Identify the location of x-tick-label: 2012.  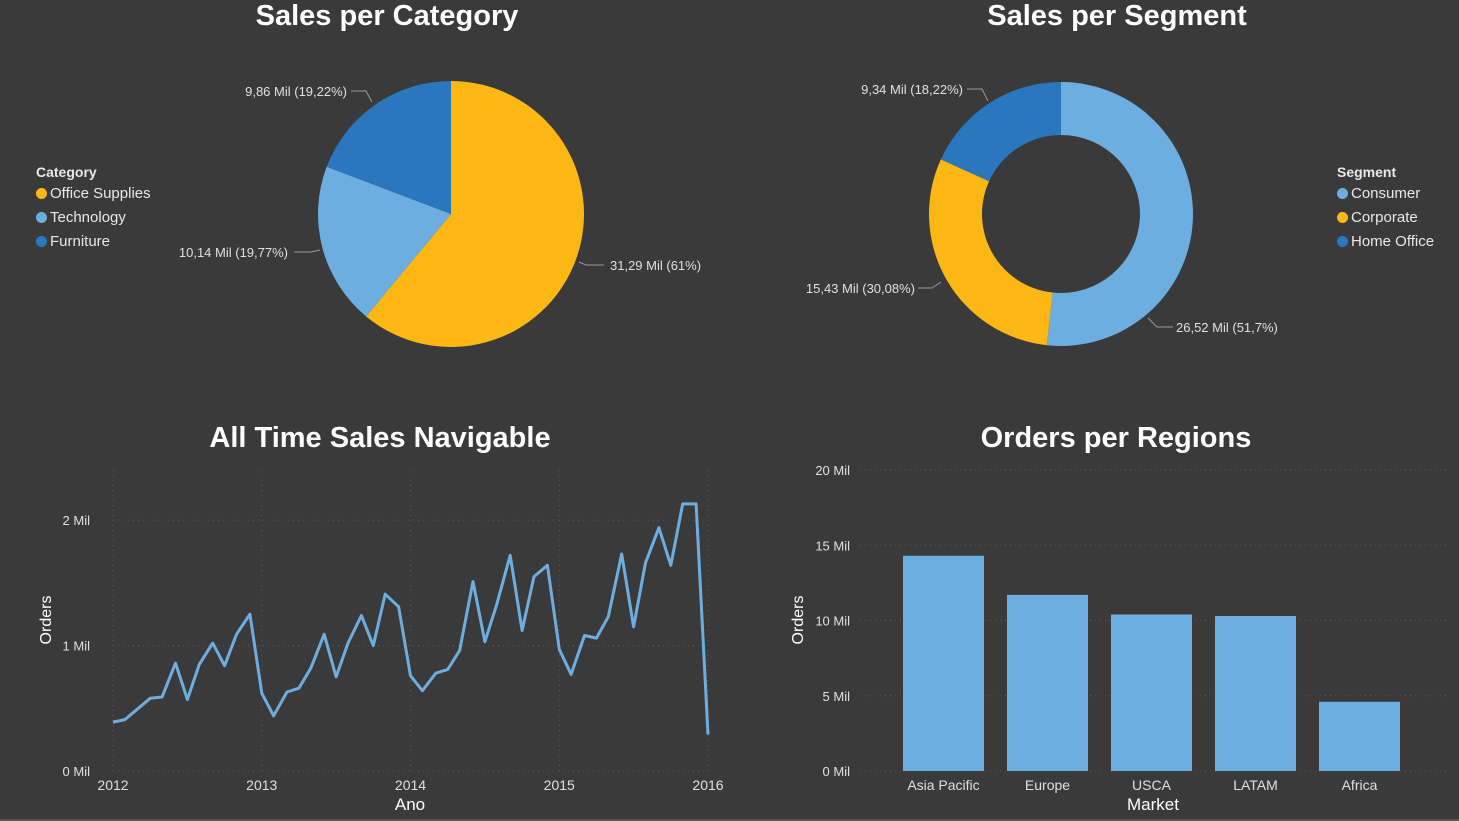
(112, 785).